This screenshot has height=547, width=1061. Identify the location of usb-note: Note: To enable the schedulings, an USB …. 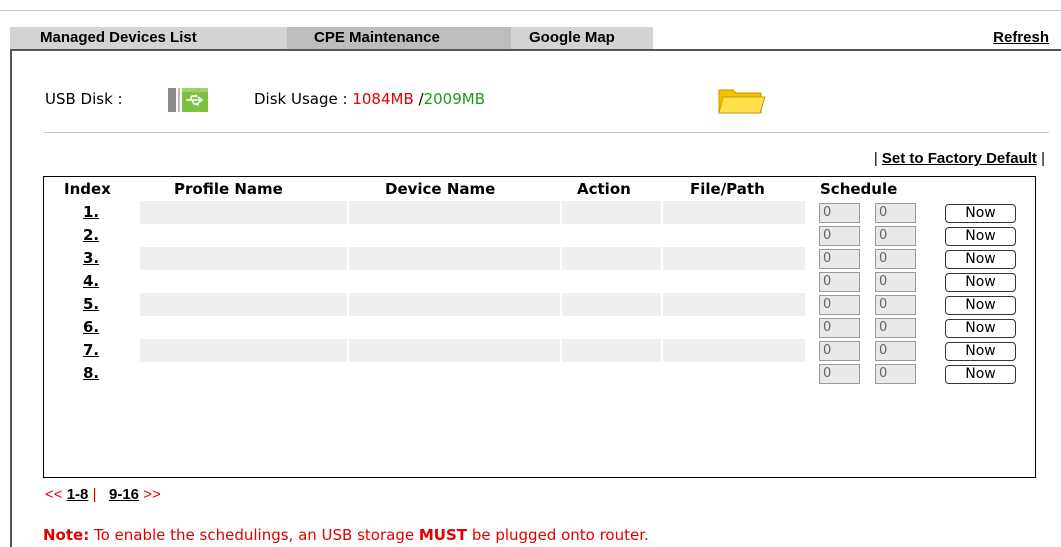
(346, 535).